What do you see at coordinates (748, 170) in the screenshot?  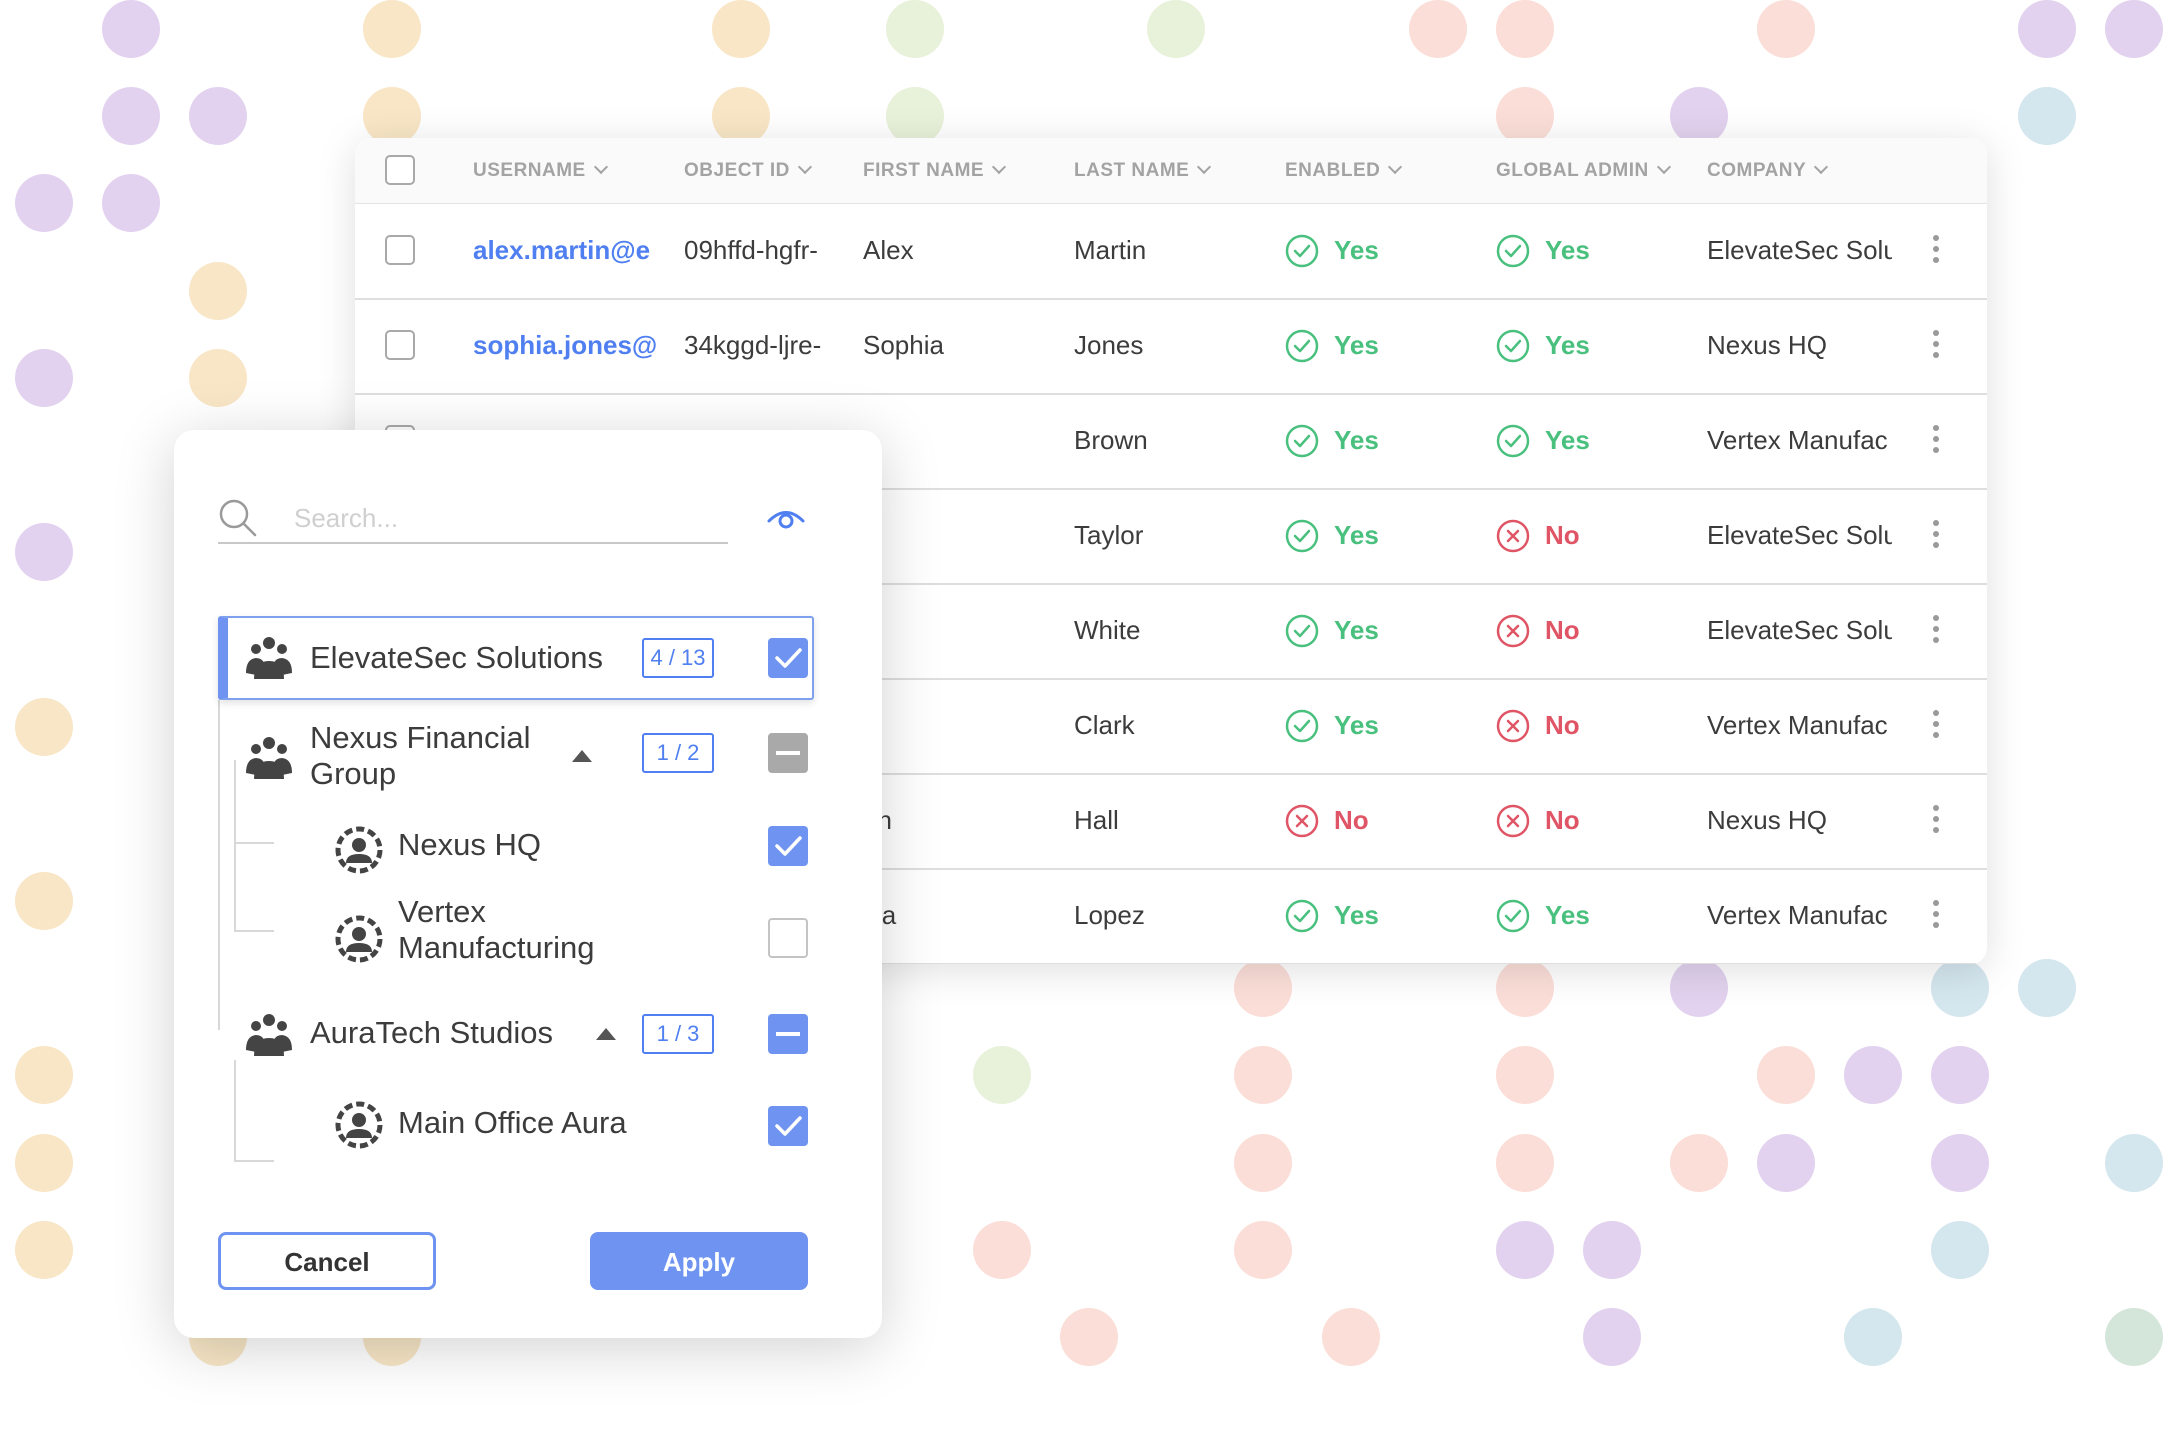 I see `column-header-object-id: OBJECT ID` at bounding box center [748, 170].